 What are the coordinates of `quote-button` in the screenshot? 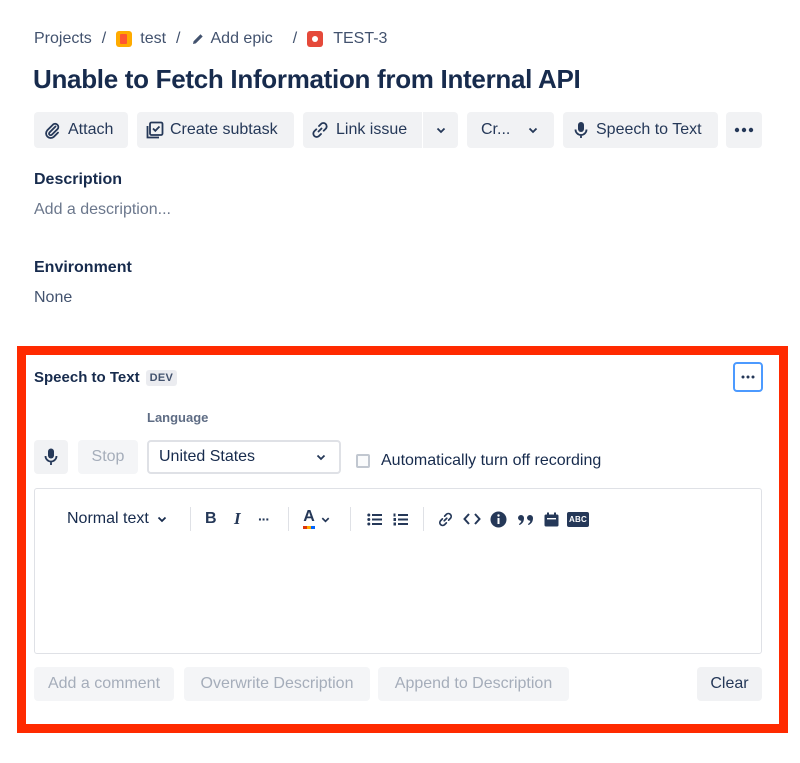 It's located at (525, 519).